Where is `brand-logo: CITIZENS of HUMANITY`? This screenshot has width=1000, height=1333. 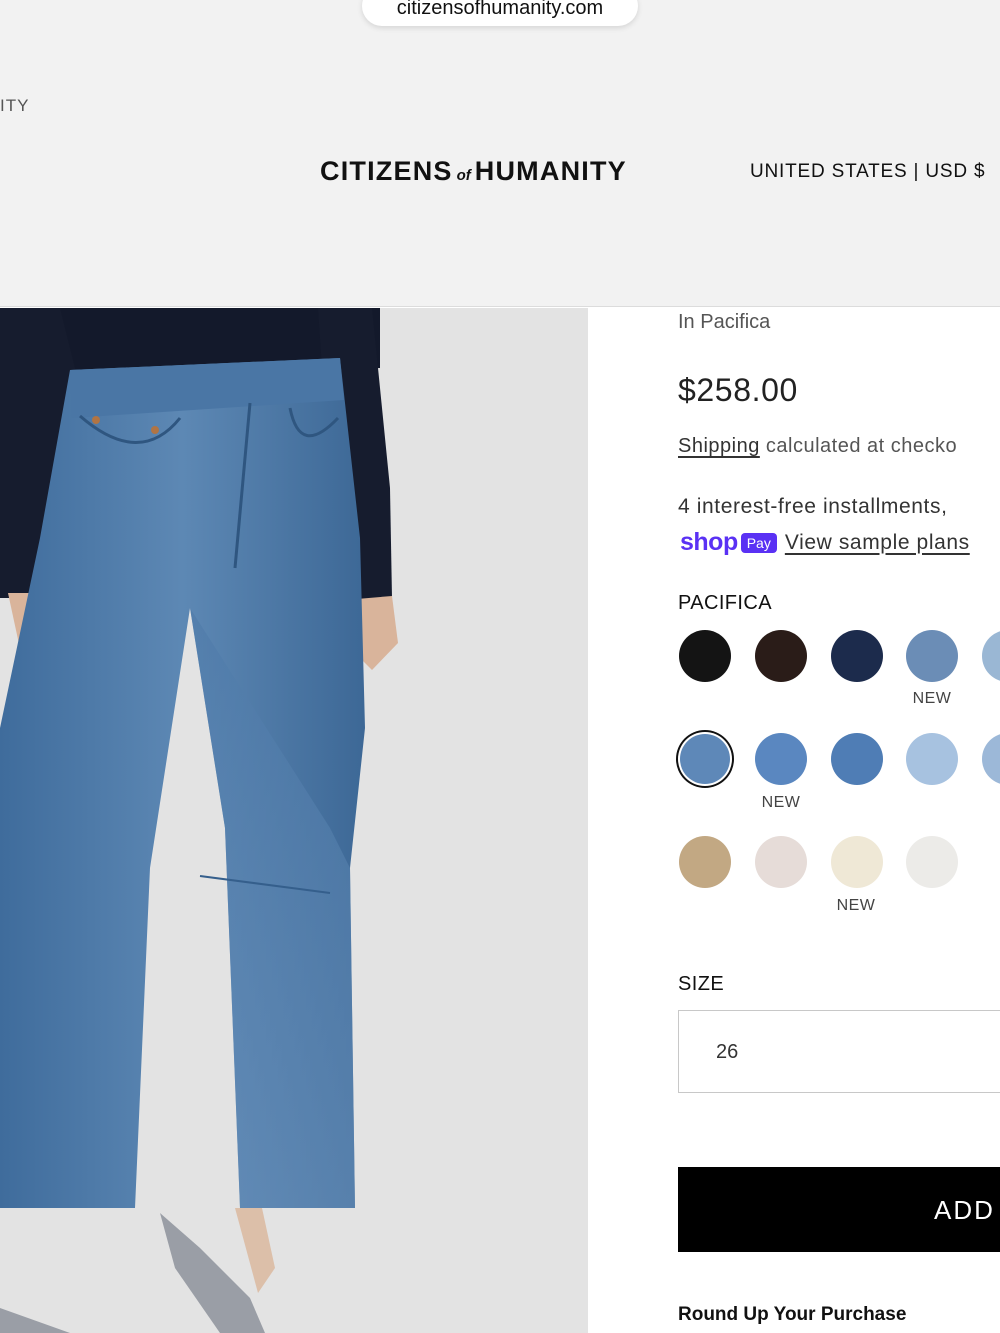 brand-logo: CITIZENS of HUMANITY is located at coordinates (485, 174).